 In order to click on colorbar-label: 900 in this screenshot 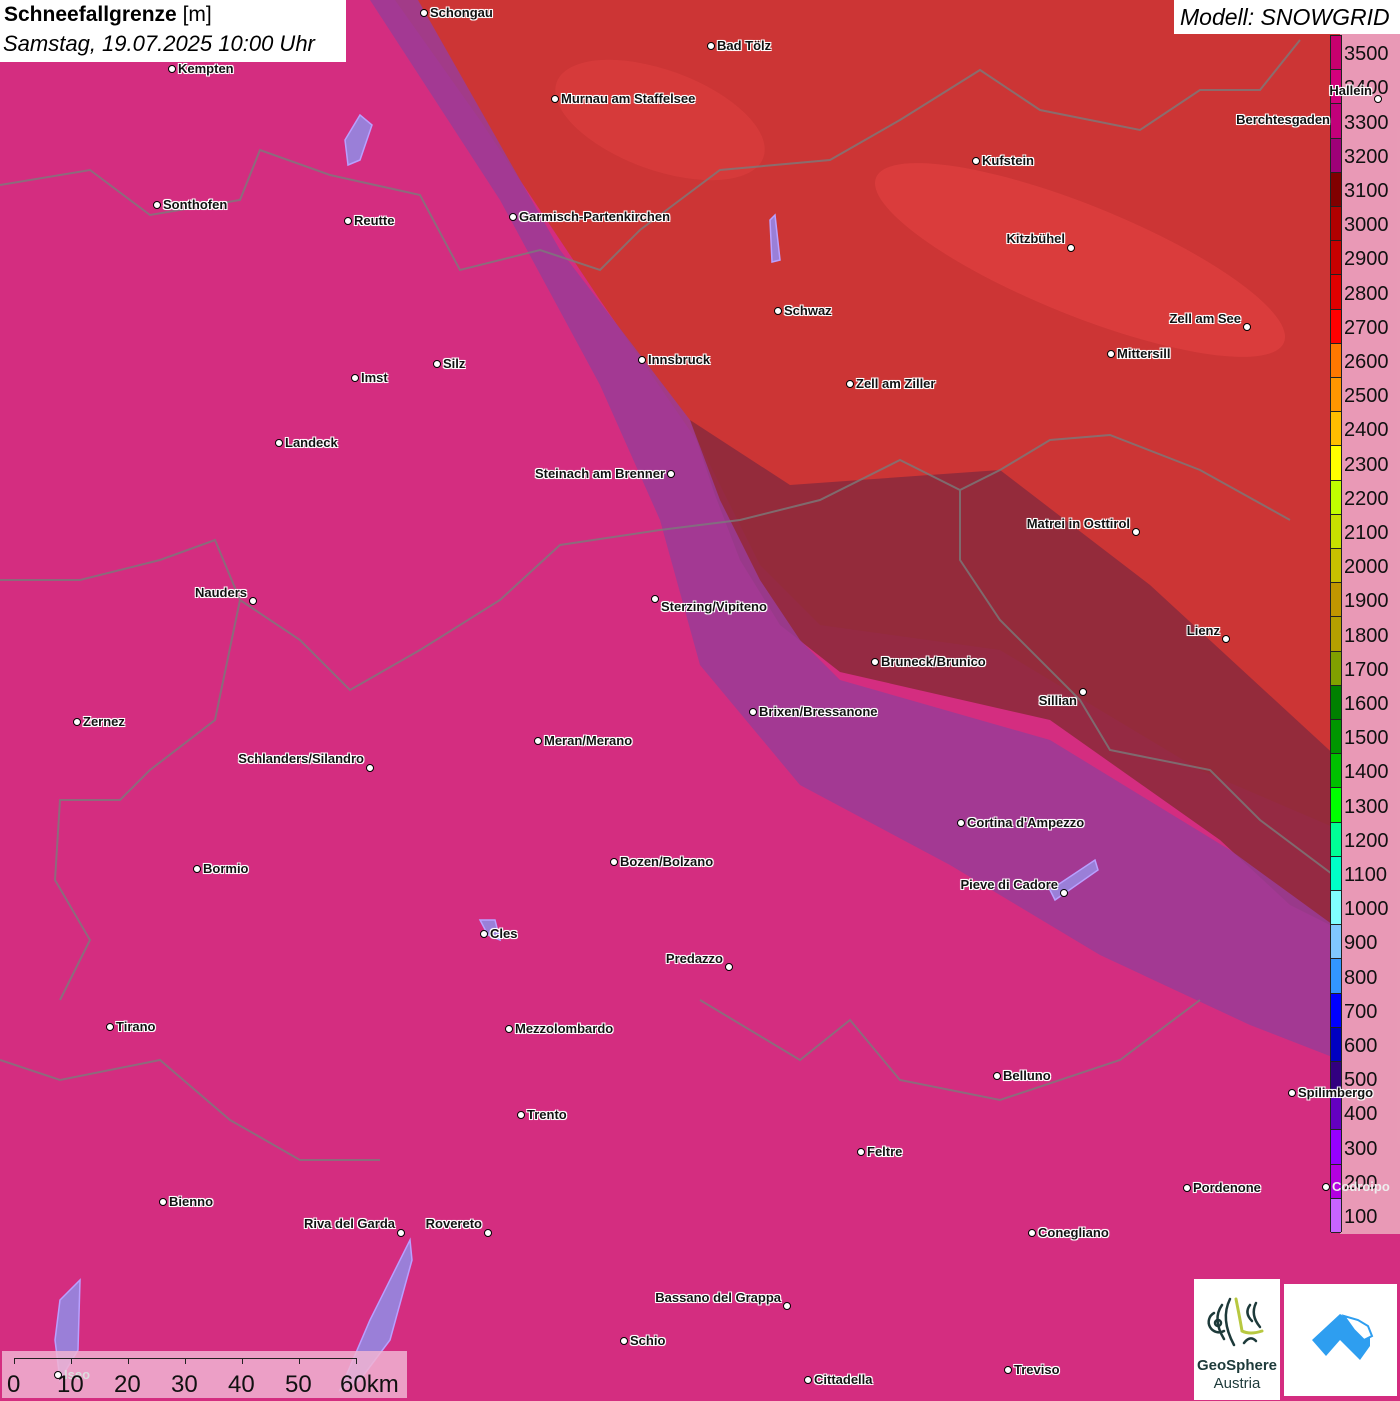, I will do `click(1361, 943)`.